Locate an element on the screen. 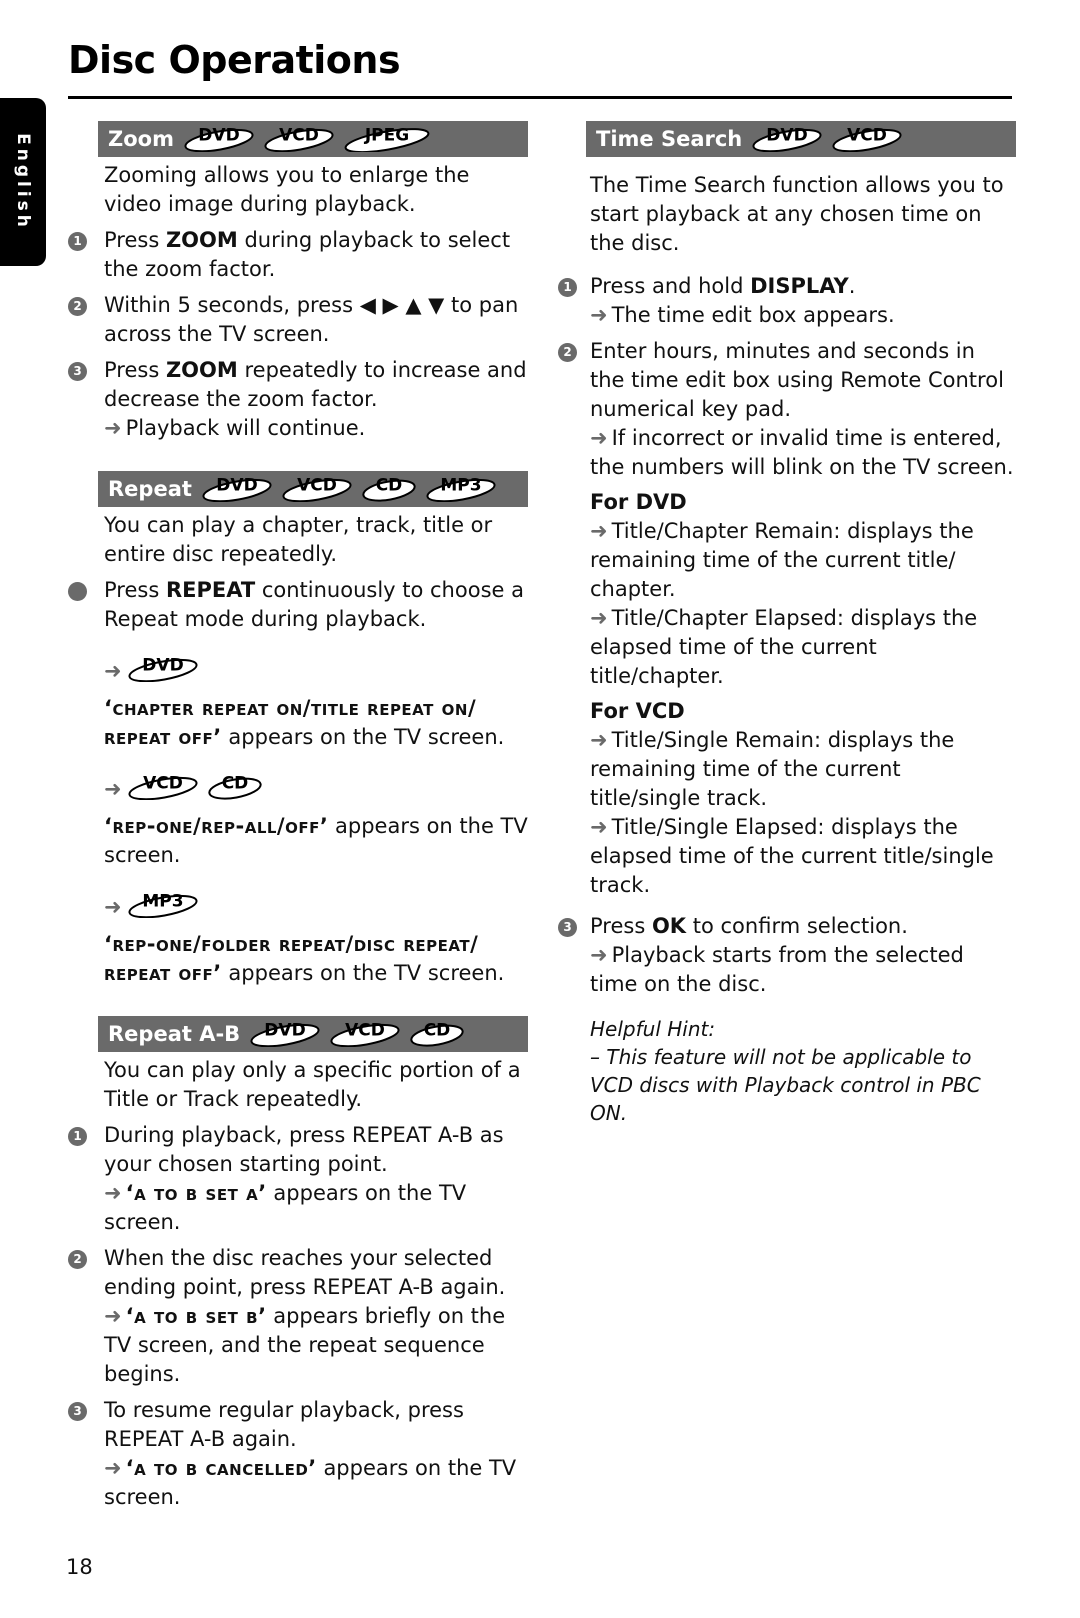  page-number: 18 is located at coordinates (79, 1567).